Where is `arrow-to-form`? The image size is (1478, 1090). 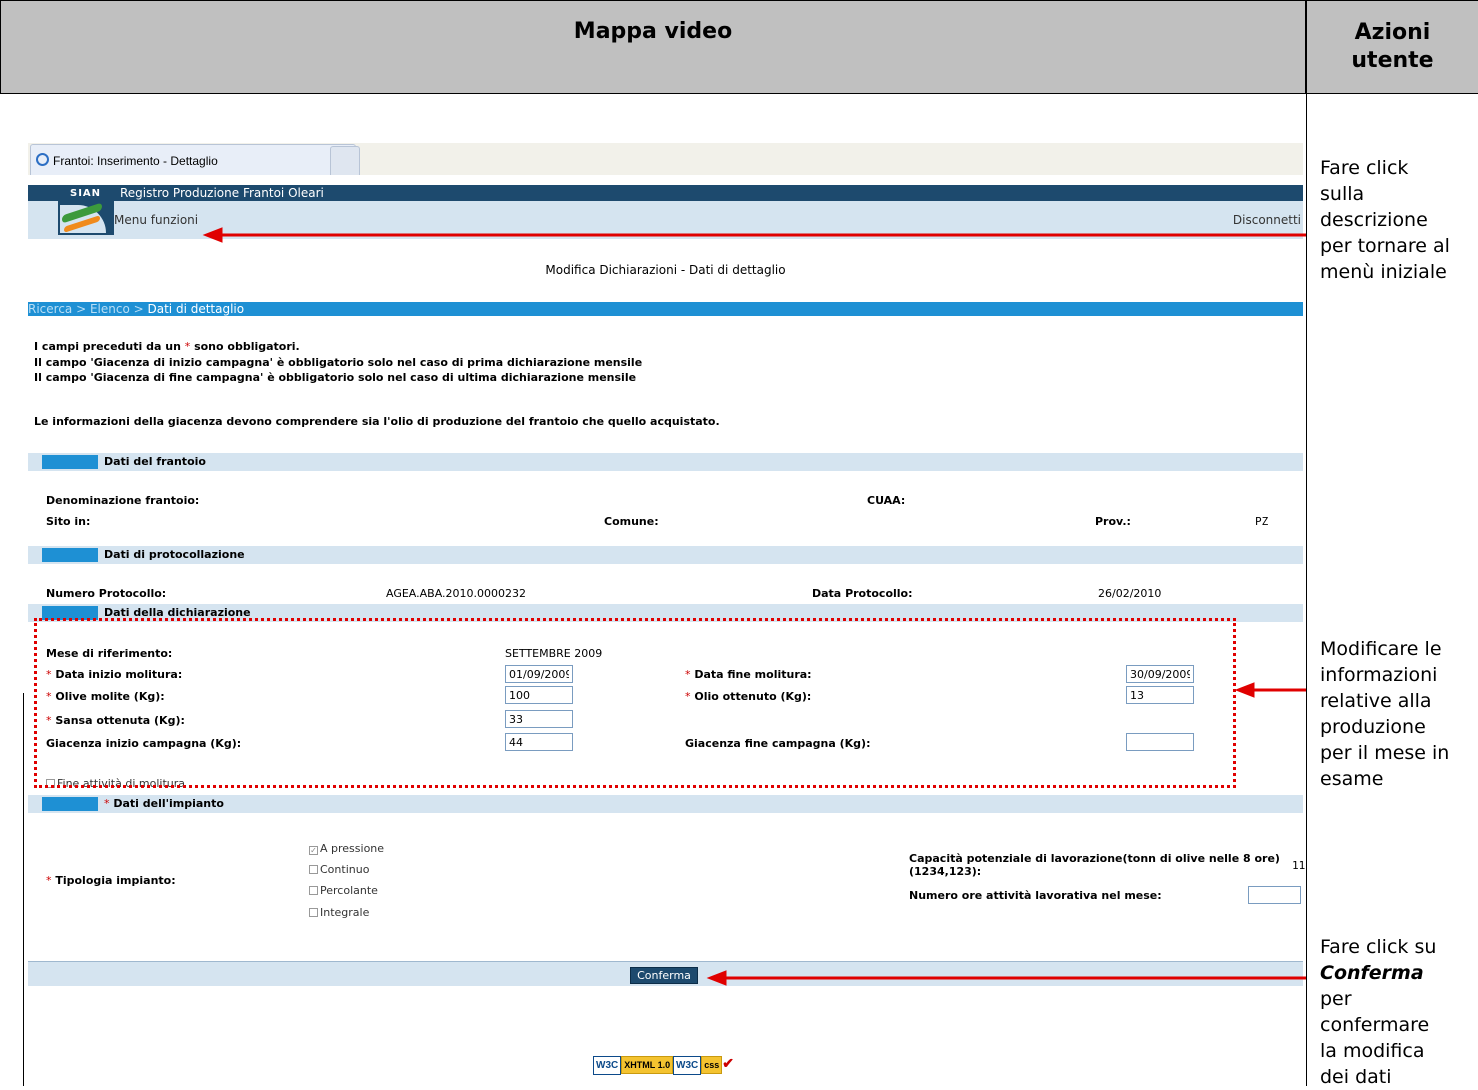 arrow-to-form is located at coordinates (1270, 690).